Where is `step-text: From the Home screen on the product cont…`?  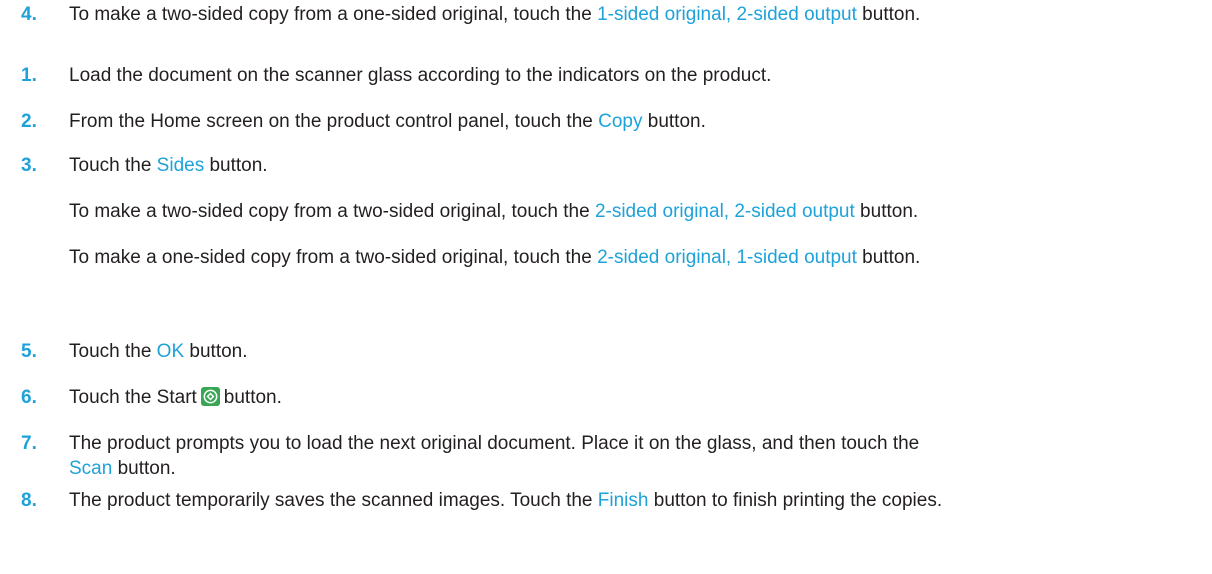
step-text: From the Home screen on the product cont… is located at coordinates (387, 122).